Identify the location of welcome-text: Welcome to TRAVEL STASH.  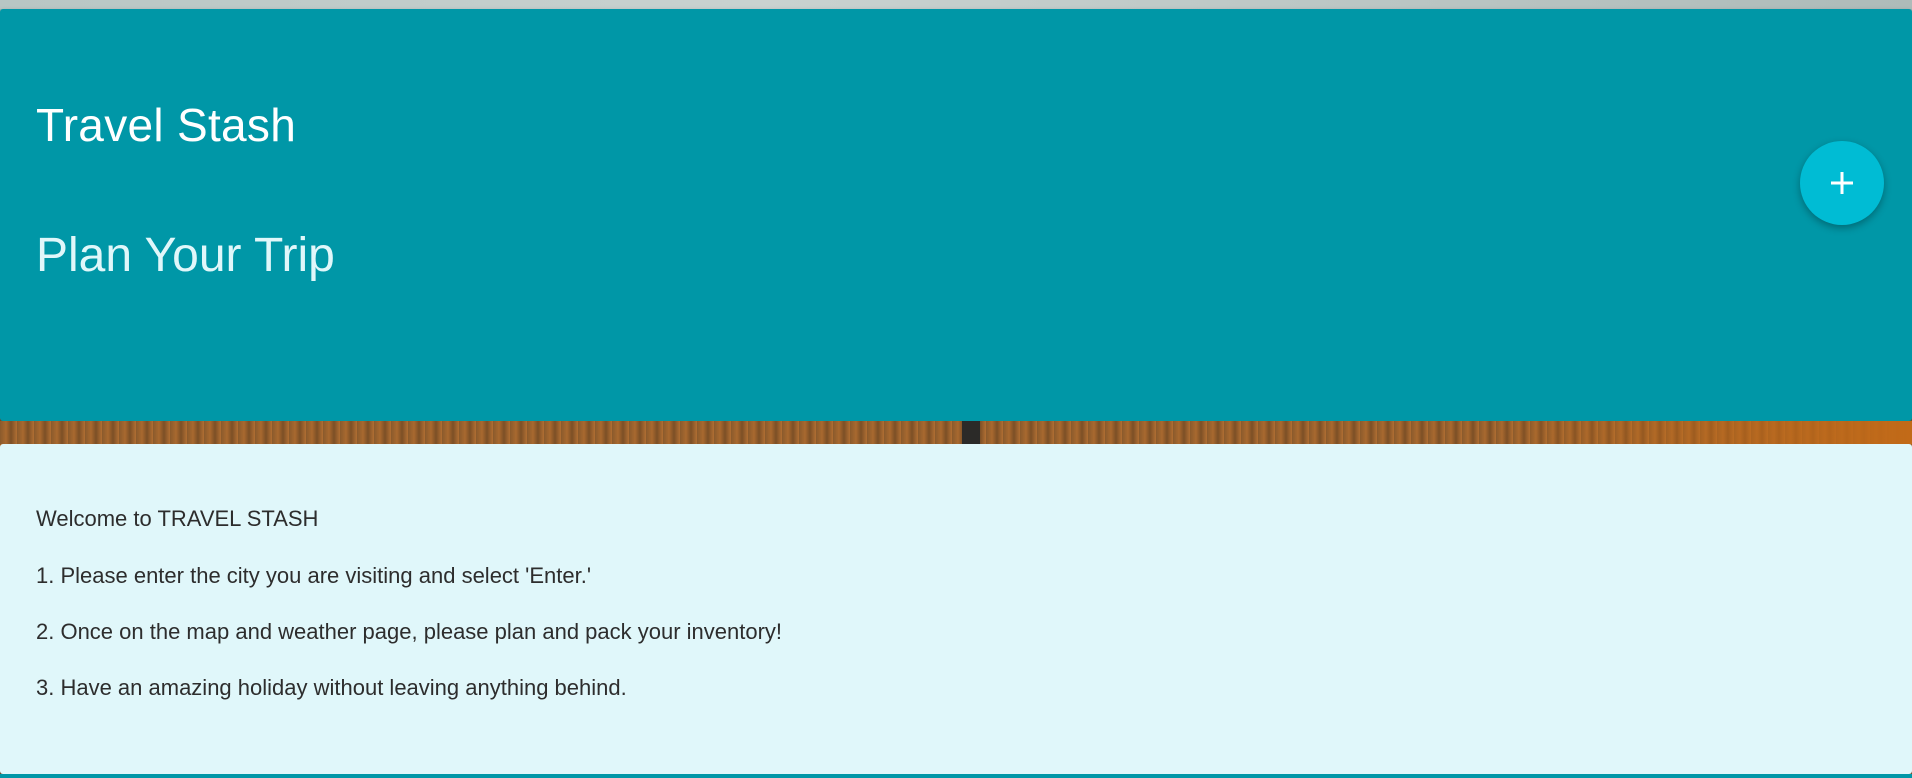
(177, 518).